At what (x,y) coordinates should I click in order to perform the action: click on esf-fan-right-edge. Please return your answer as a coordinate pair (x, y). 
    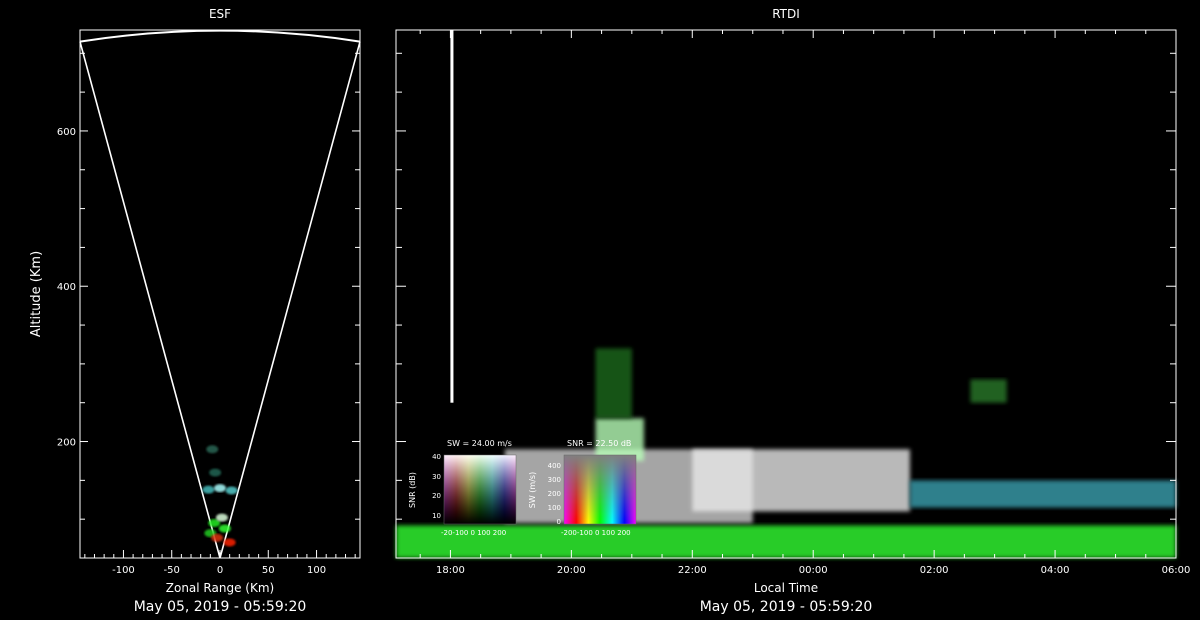
    Looking at the image, I should click on (290, 300).